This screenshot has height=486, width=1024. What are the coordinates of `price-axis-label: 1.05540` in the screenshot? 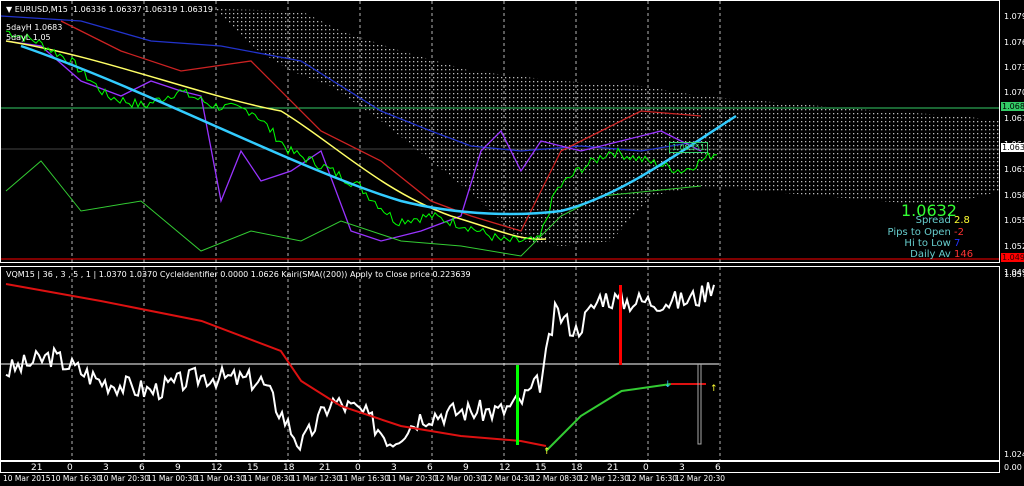 It's located at (1014, 221).